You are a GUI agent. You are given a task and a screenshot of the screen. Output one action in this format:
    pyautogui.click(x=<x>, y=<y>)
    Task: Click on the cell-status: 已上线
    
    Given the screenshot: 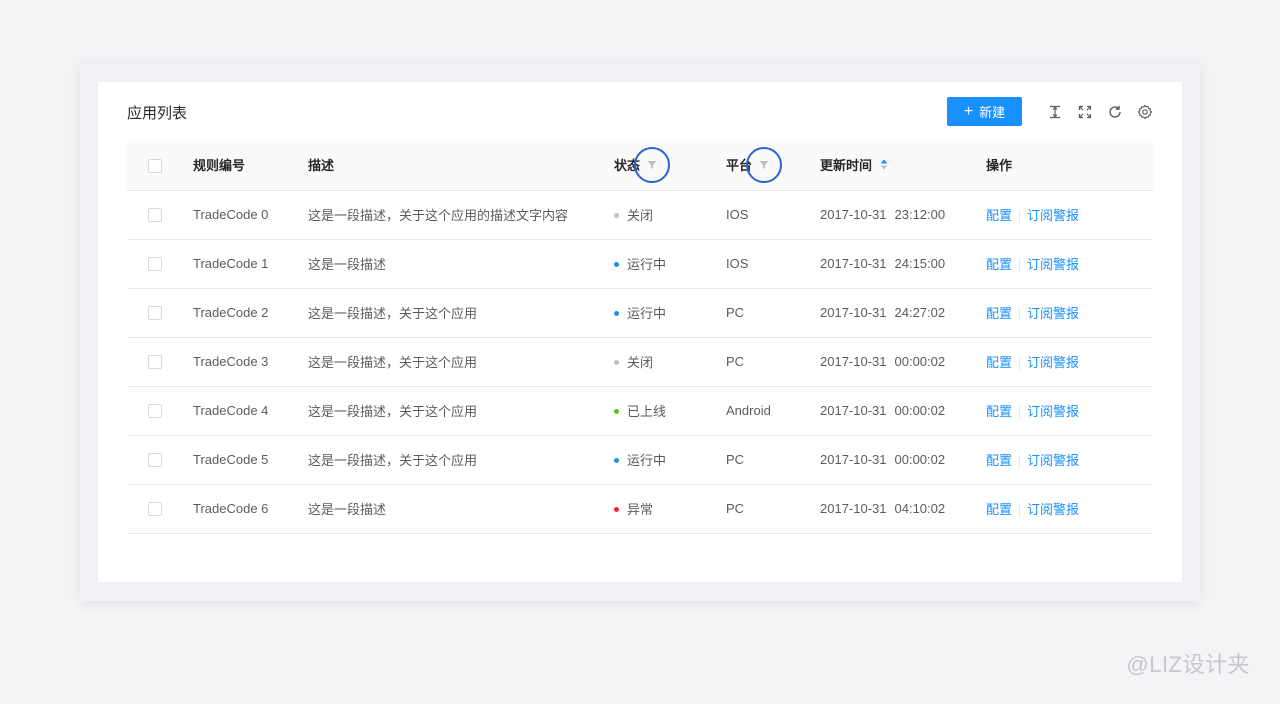 What is the action you would take?
    pyautogui.click(x=670, y=411)
    